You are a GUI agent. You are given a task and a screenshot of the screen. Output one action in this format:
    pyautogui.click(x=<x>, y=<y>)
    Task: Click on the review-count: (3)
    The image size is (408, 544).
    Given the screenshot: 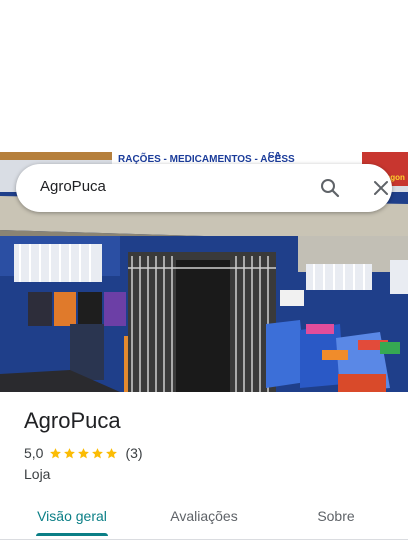 What is the action you would take?
    pyautogui.click(x=133, y=453)
    